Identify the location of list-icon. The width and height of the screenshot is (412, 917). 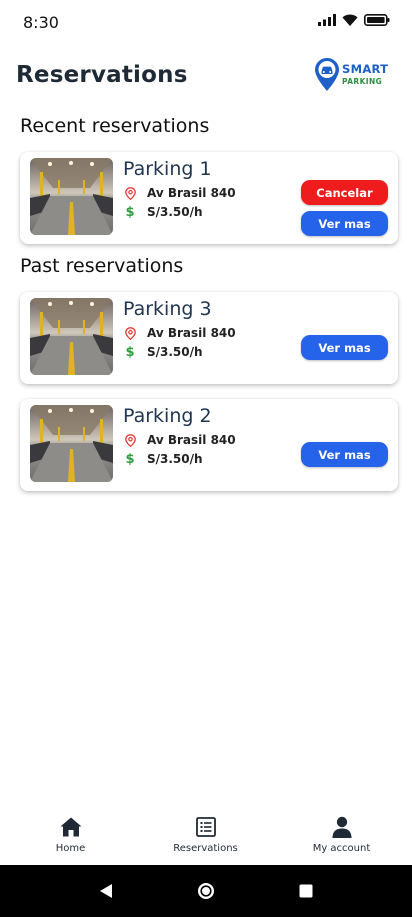
(205, 827).